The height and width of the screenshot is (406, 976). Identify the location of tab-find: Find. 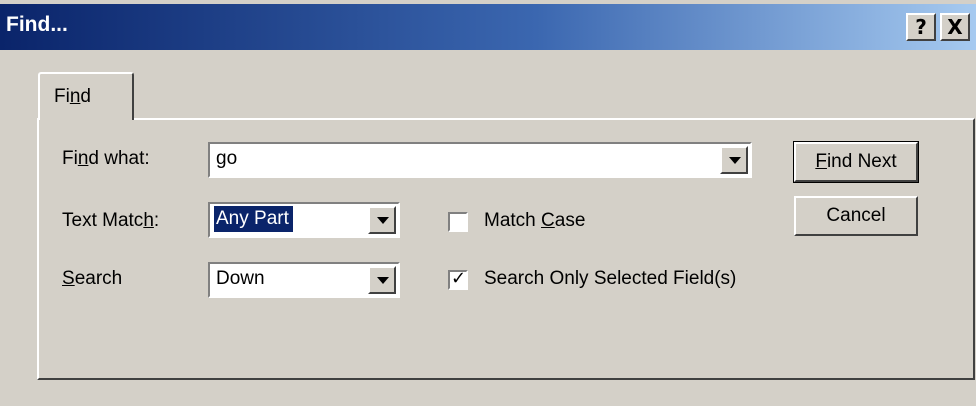
(86, 96).